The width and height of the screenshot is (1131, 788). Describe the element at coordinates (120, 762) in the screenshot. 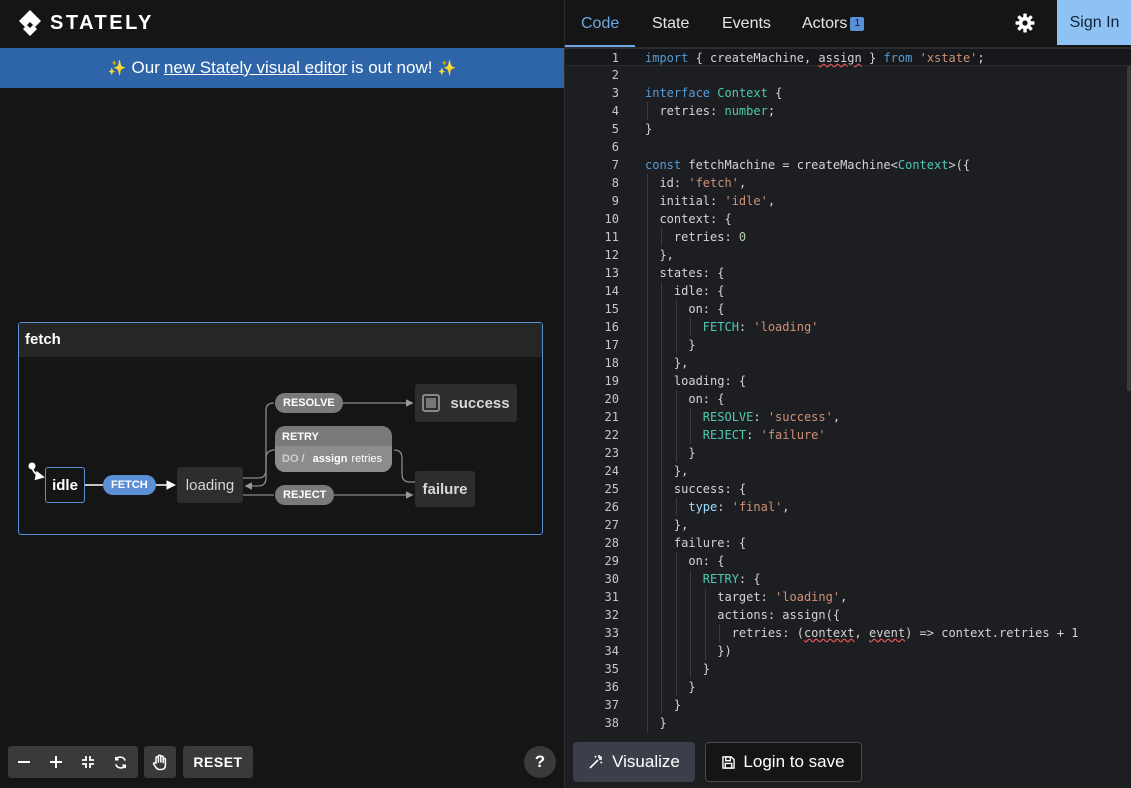

I see `reset-zoom-button` at that location.